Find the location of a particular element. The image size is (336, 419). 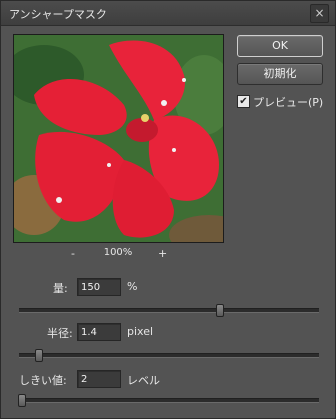

threshold-slider-thumb is located at coordinates (22, 400).